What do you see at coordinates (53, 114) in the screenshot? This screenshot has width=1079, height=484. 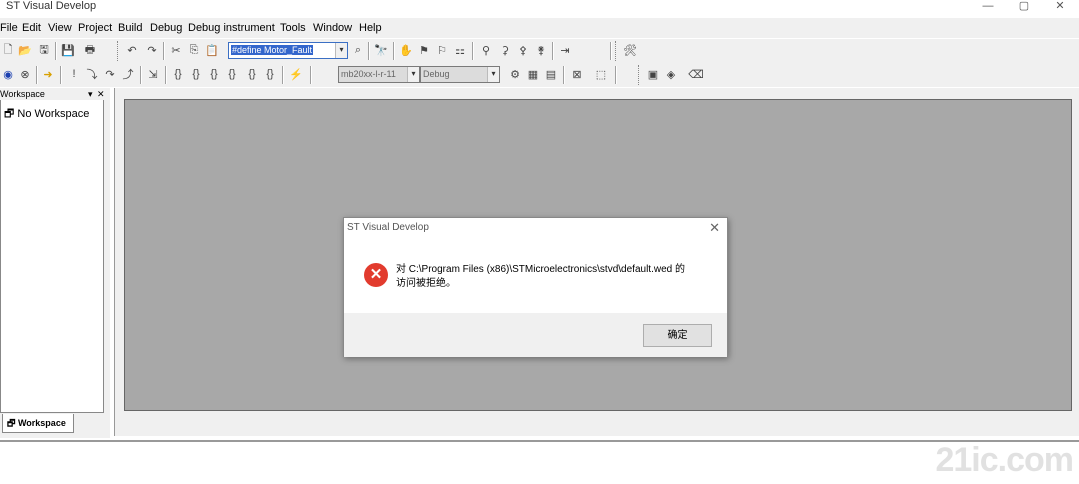 I see `workspace-item-label: No Workspace` at bounding box center [53, 114].